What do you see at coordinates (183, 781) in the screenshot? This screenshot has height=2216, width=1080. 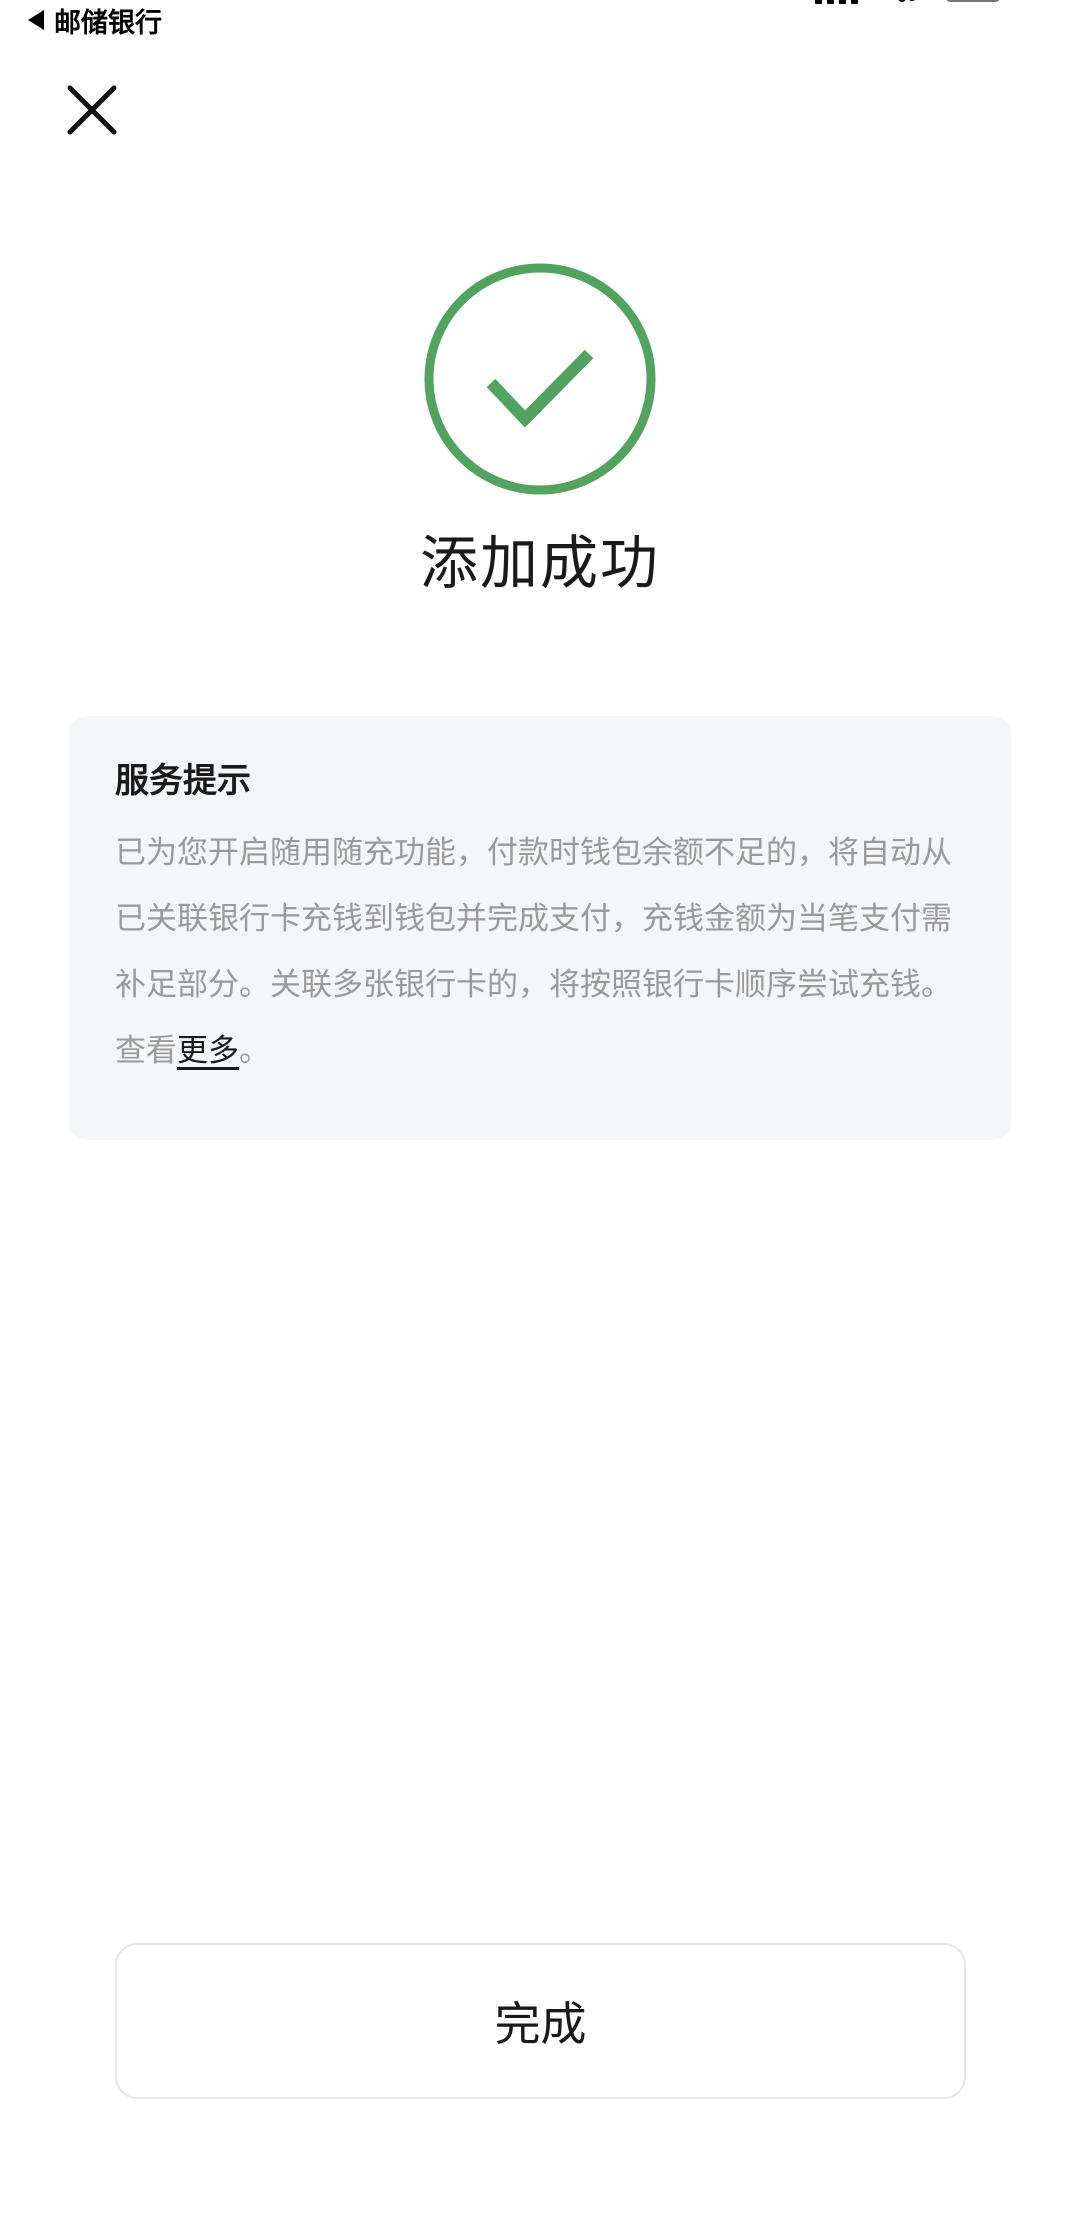 I see `service-tip-title: 服务提示` at bounding box center [183, 781].